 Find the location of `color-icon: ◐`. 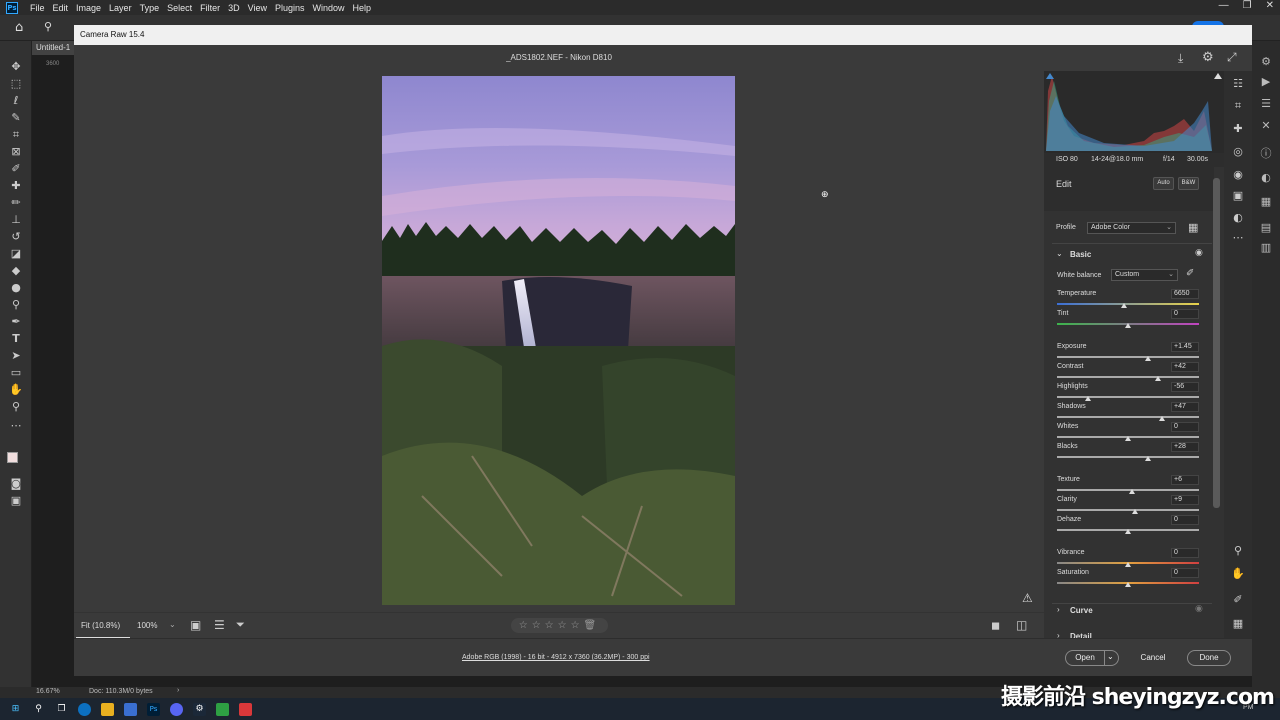

color-icon: ◐ is located at coordinates (1266, 178).